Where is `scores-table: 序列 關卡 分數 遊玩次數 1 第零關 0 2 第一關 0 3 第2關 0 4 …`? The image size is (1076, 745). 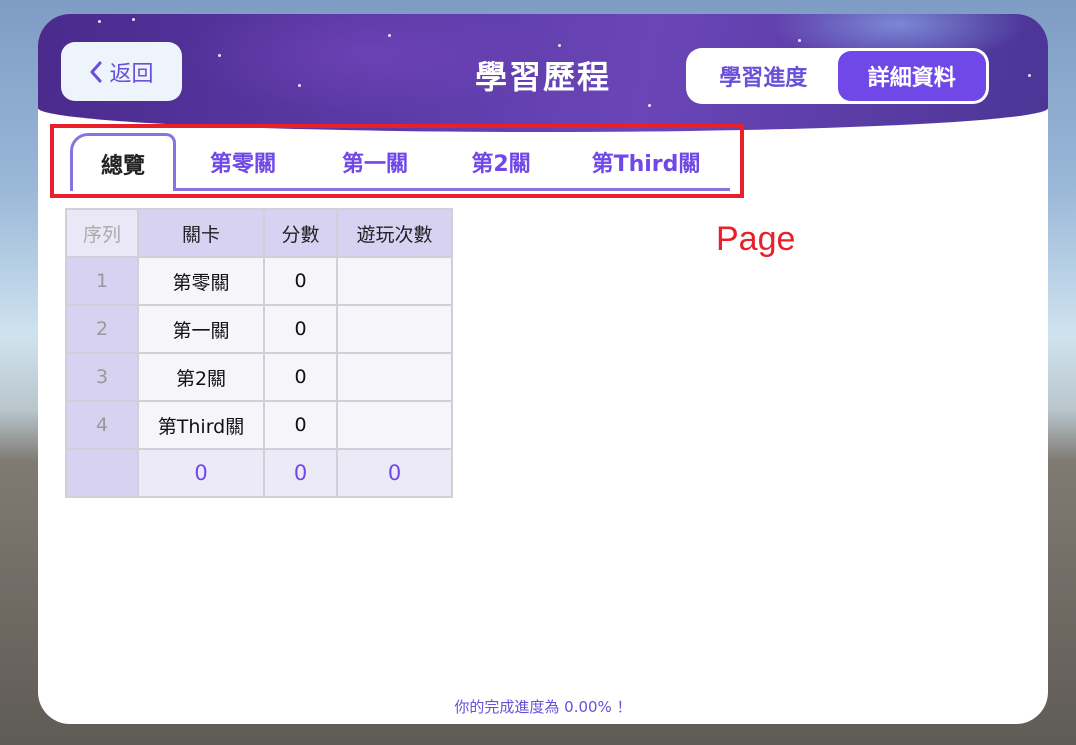 scores-table: 序列 關卡 分數 遊玩次數 1 第零關 0 2 第一關 0 3 第2關 0 4 … is located at coordinates (259, 353).